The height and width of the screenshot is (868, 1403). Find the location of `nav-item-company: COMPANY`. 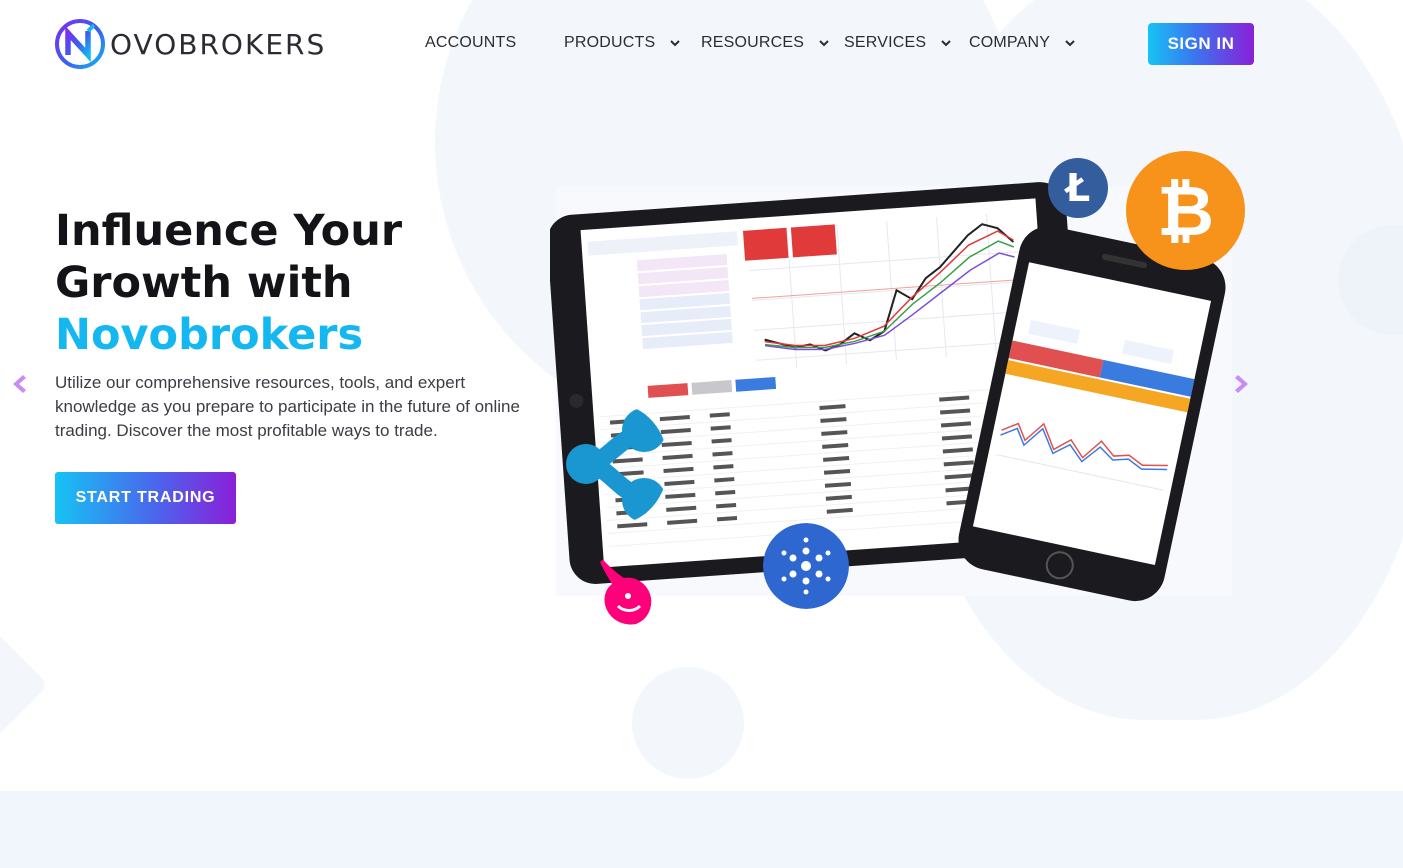

nav-item-company: COMPANY is located at coordinates (1022, 43).